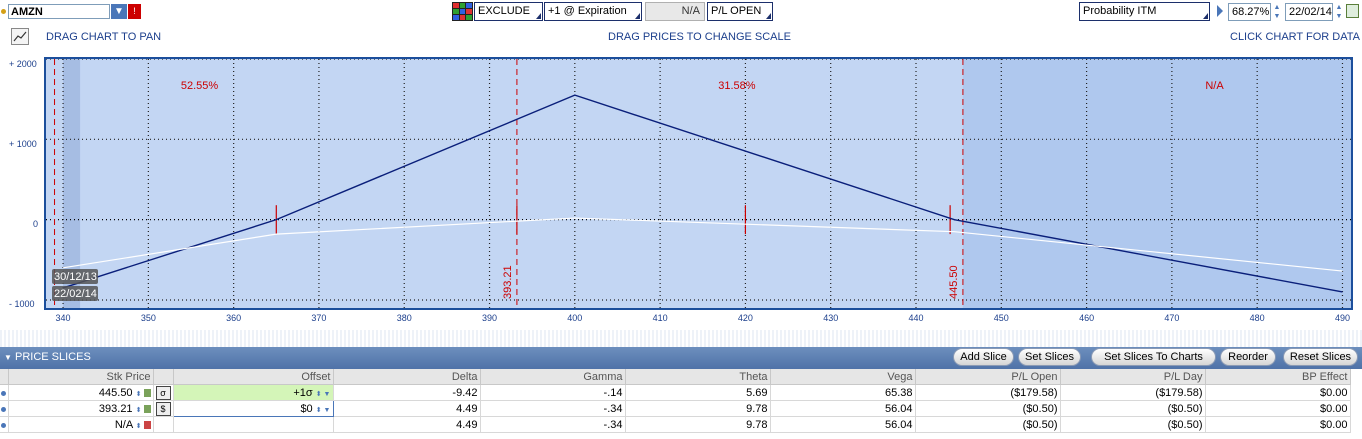  I want to click on set-slices-to-charts-button: Set Slices To Charts, so click(1153, 357).